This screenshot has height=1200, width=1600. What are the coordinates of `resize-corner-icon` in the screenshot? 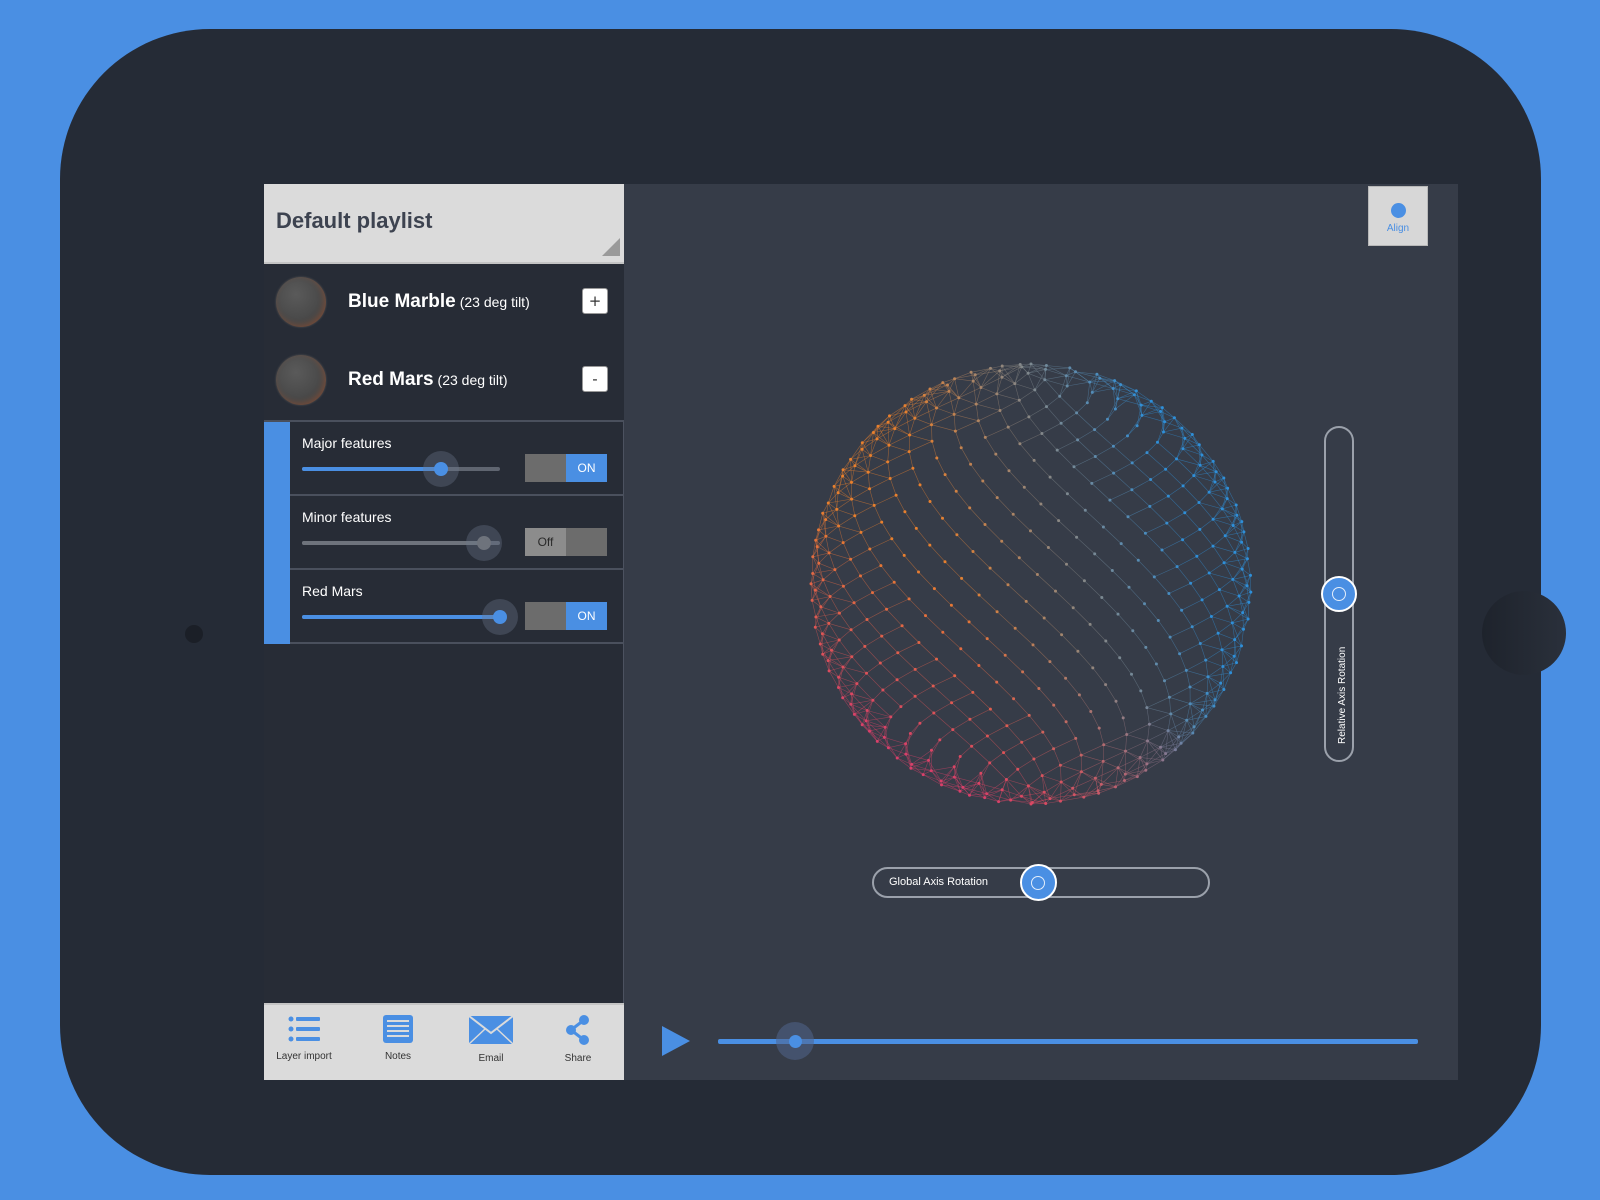 It's located at (611, 247).